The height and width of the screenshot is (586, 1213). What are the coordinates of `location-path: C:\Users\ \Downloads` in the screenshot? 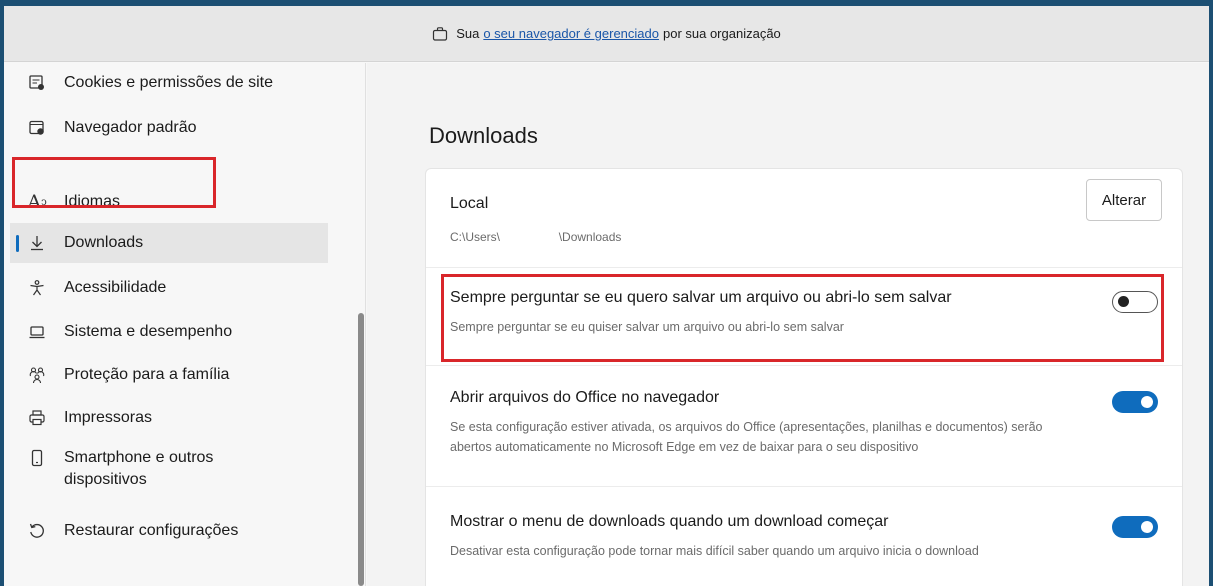 It's located at (804, 237).